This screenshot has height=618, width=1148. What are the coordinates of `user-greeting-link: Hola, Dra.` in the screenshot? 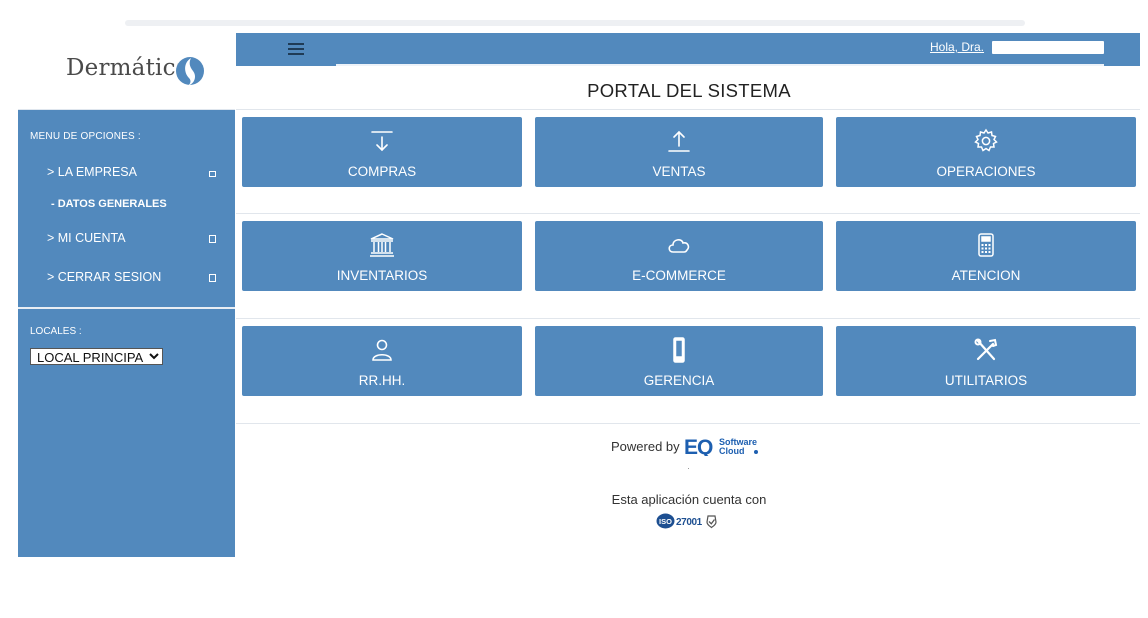 It's located at (957, 47).